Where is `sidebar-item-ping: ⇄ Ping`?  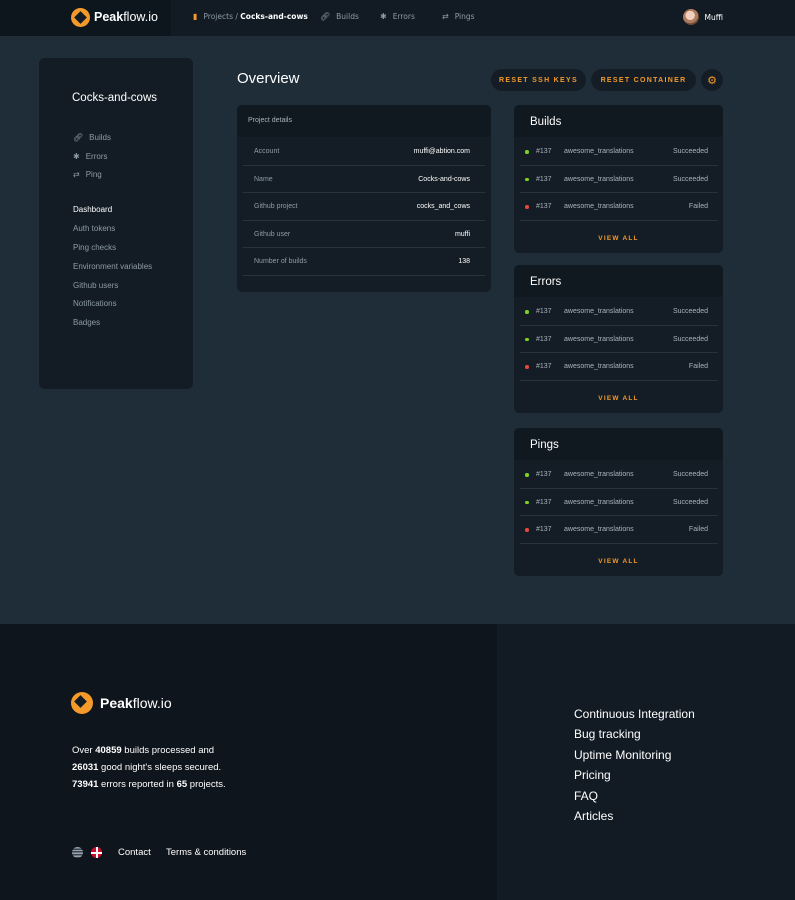 sidebar-item-ping: ⇄ Ping is located at coordinates (87, 174).